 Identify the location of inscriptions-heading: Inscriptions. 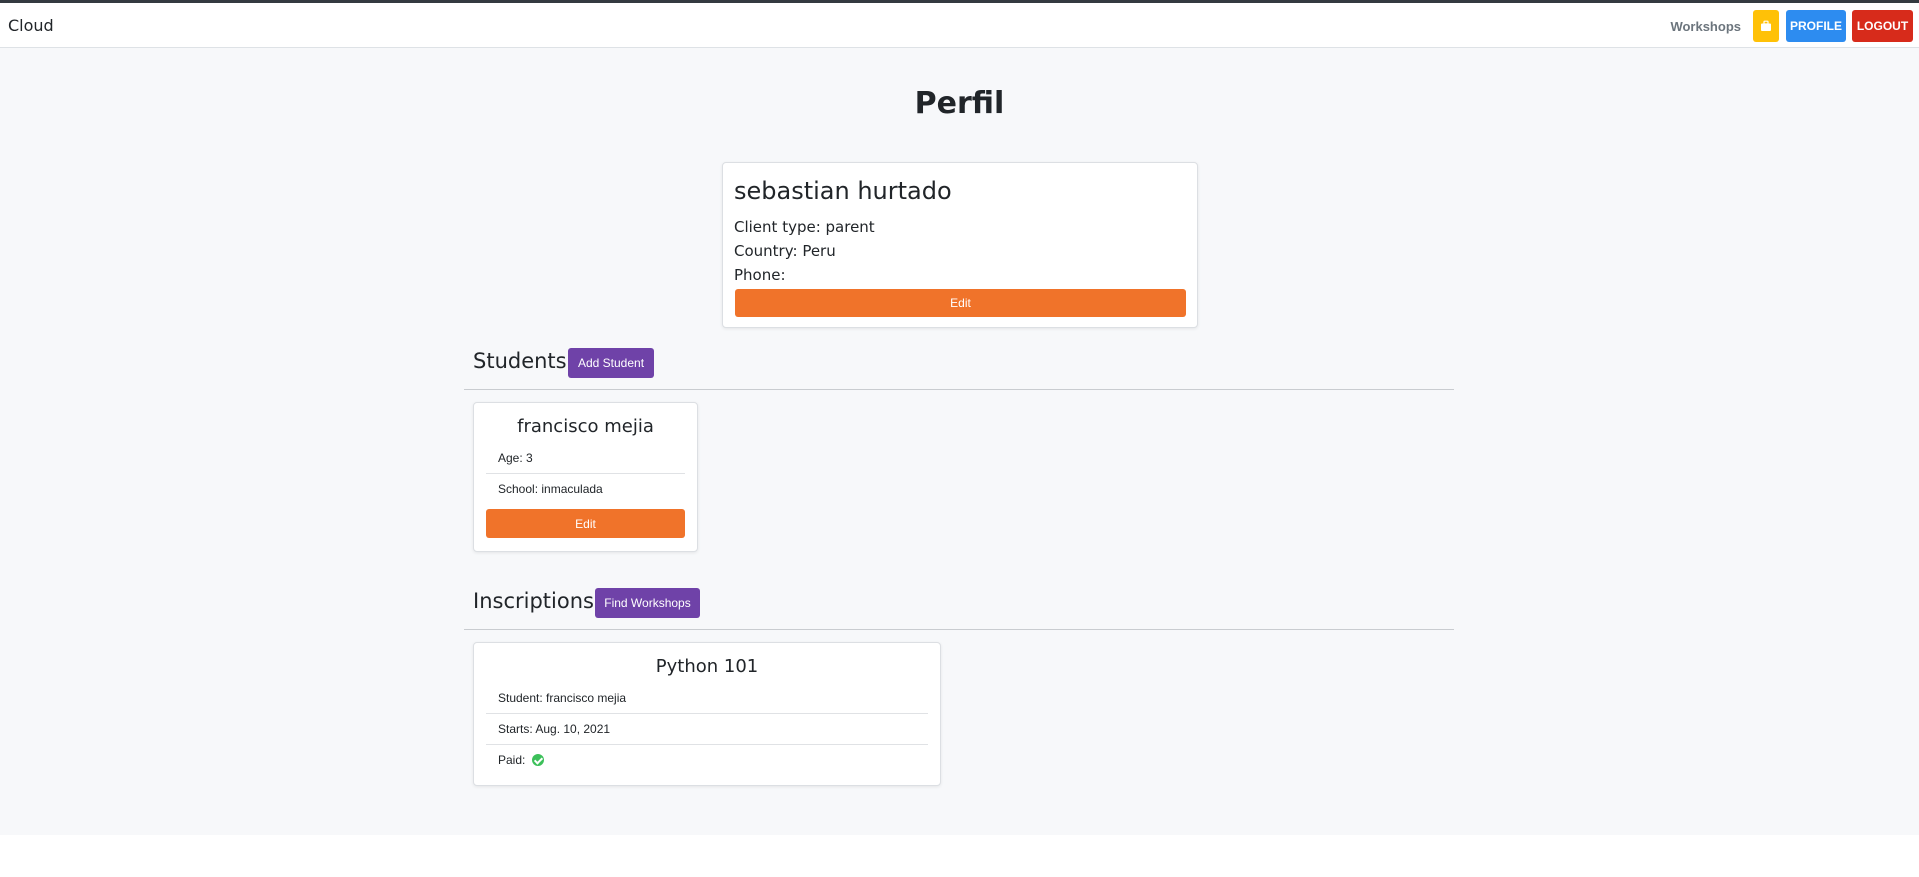
(533, 601).